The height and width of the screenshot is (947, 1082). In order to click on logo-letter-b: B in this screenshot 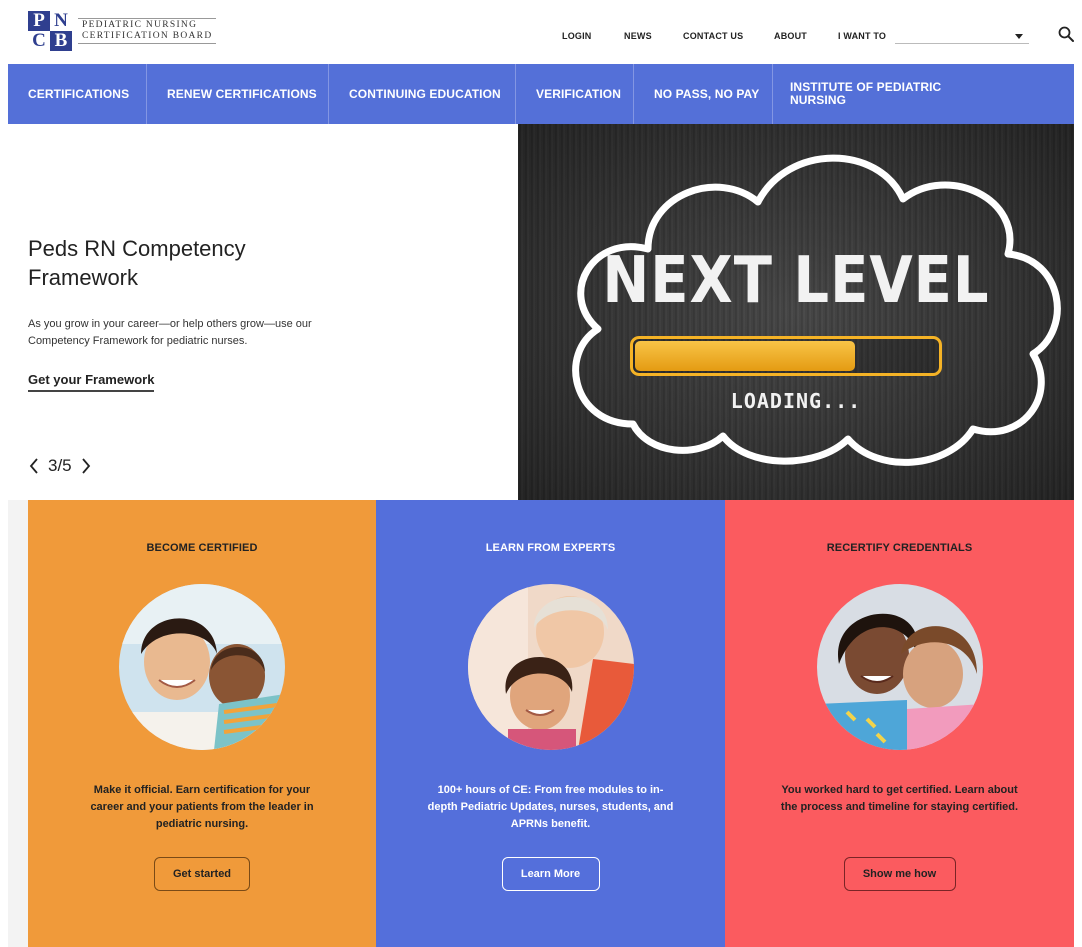, I will do `click(61, 41)`.